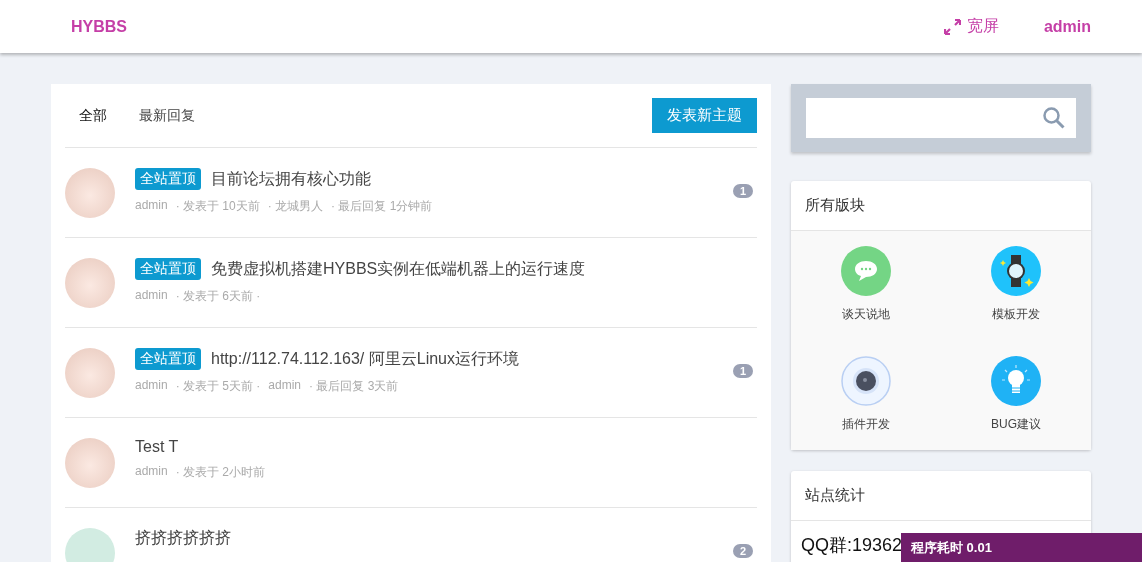 Image resolution: width=1142 pixels, height=562 pixels. Describe the element at coordinates (1016, 381) in the screenshot. I see `light-bulb-icon` at that location.